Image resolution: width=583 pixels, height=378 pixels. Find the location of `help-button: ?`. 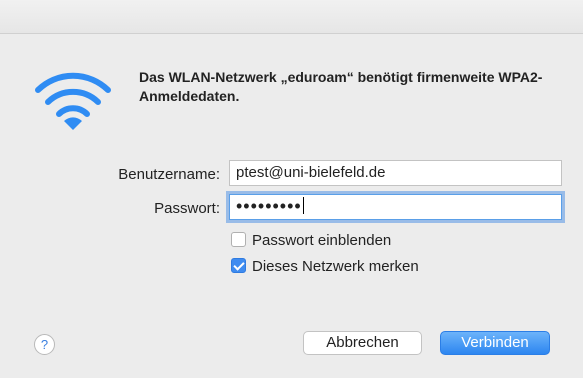

help-button: ? is located at coordinates (44, 344).